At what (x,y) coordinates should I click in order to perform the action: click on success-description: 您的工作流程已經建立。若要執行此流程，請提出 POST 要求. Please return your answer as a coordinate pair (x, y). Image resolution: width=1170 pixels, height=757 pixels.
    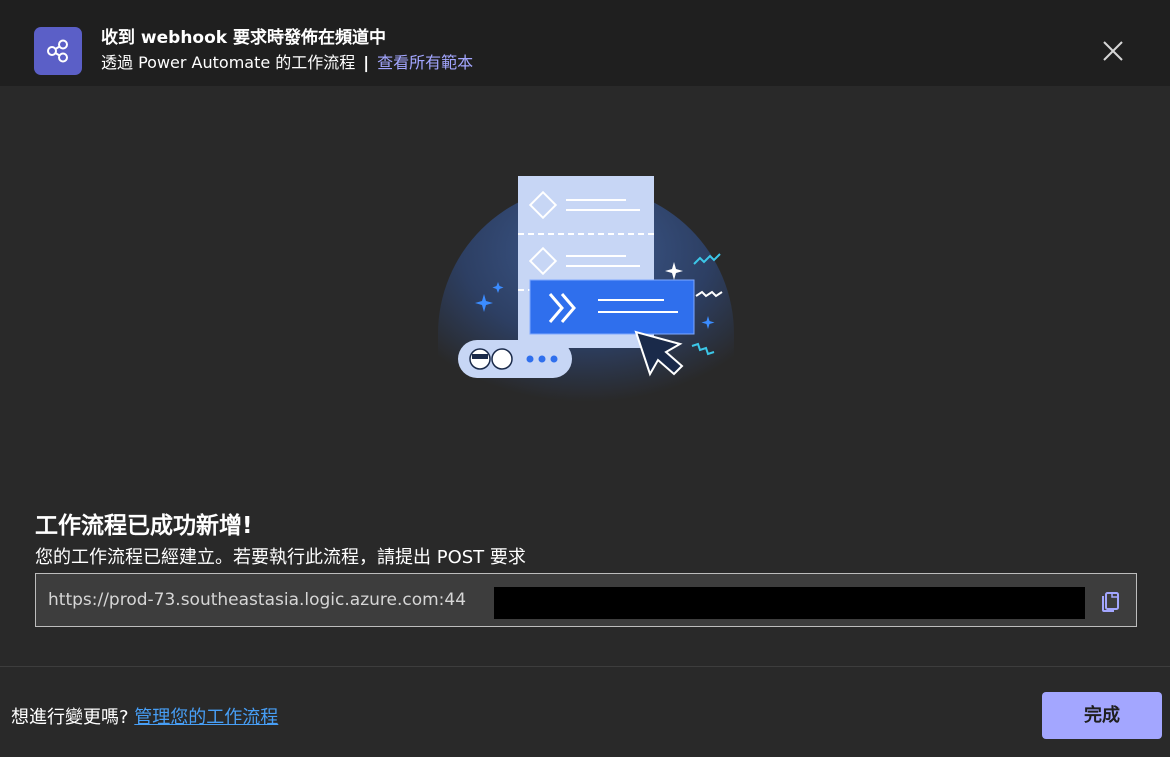
    Looking at the image, I should click on (280, 557).